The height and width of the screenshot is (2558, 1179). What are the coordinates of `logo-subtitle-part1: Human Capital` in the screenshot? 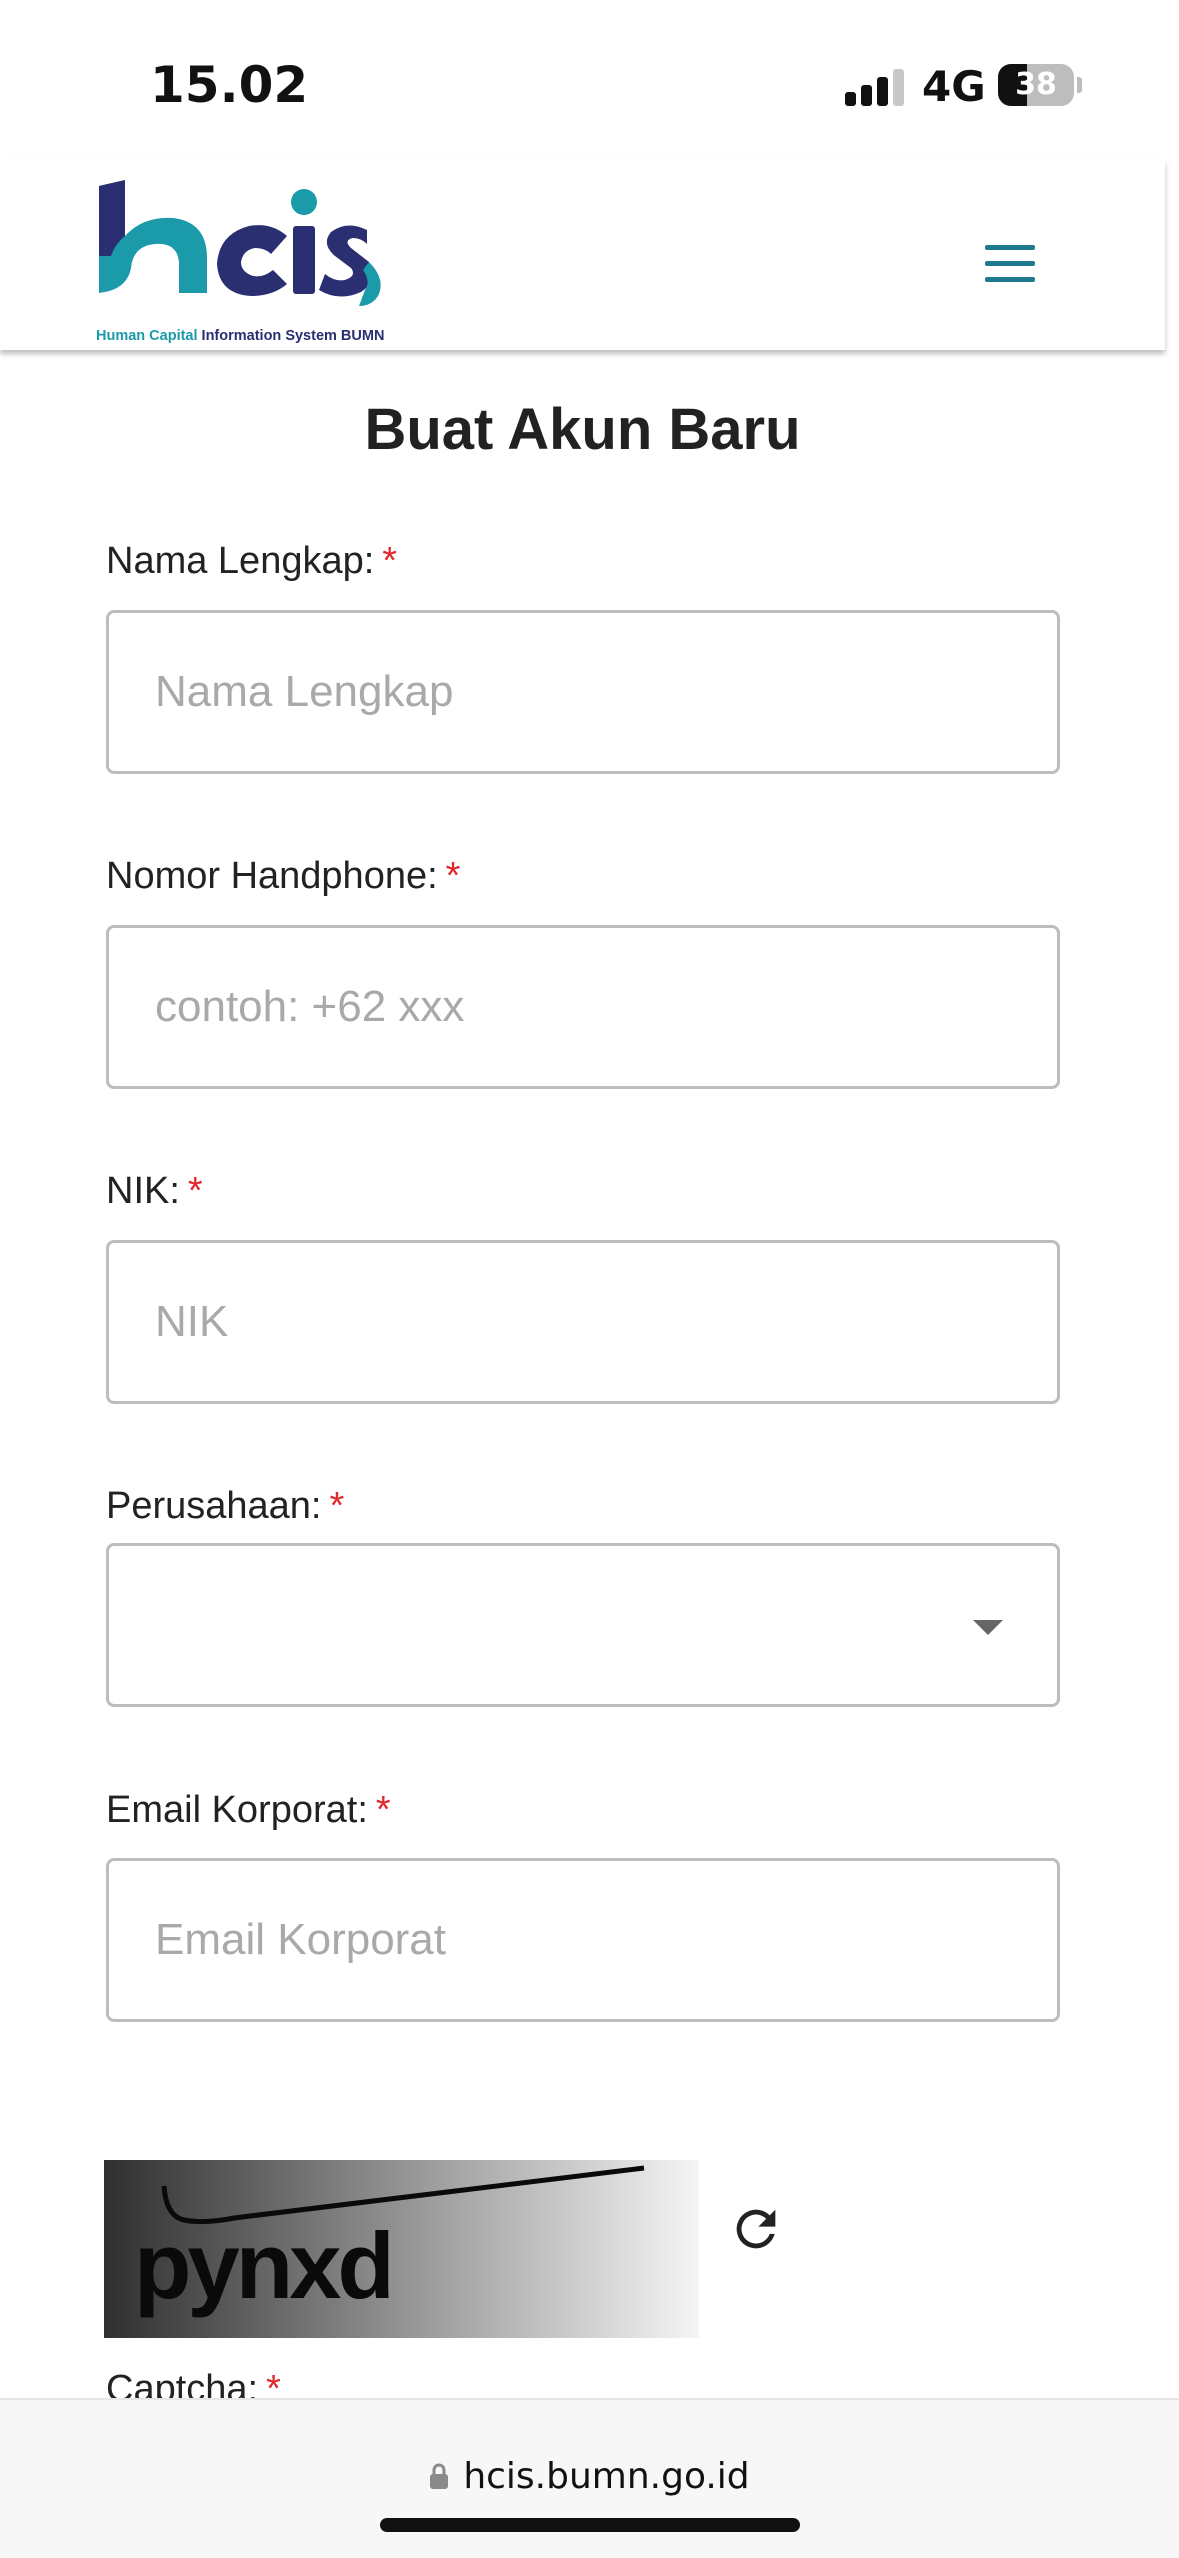 It's located at (147, 336).